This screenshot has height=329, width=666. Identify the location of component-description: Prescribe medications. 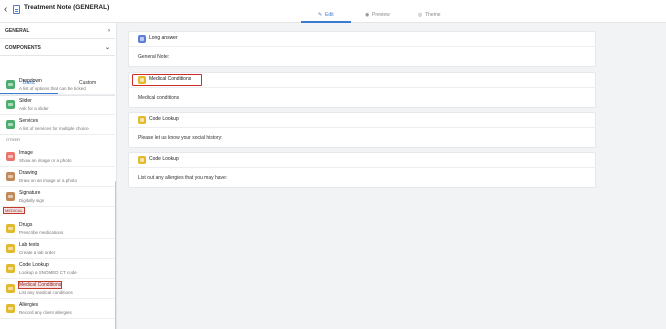
(41, 232).